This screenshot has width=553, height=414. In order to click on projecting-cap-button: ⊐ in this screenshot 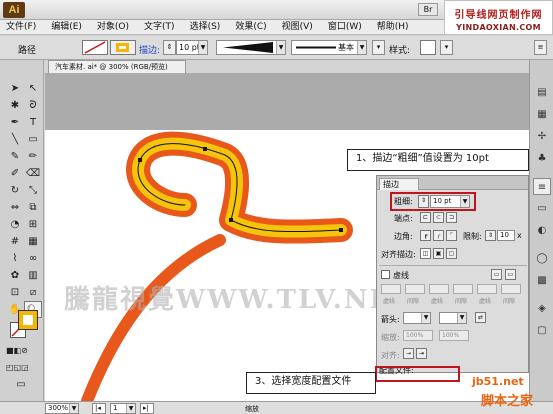, I will do `click(451, 217)`.